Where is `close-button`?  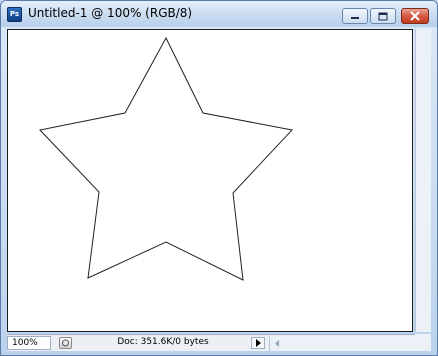
close-button is located at coordinates (415, 16).